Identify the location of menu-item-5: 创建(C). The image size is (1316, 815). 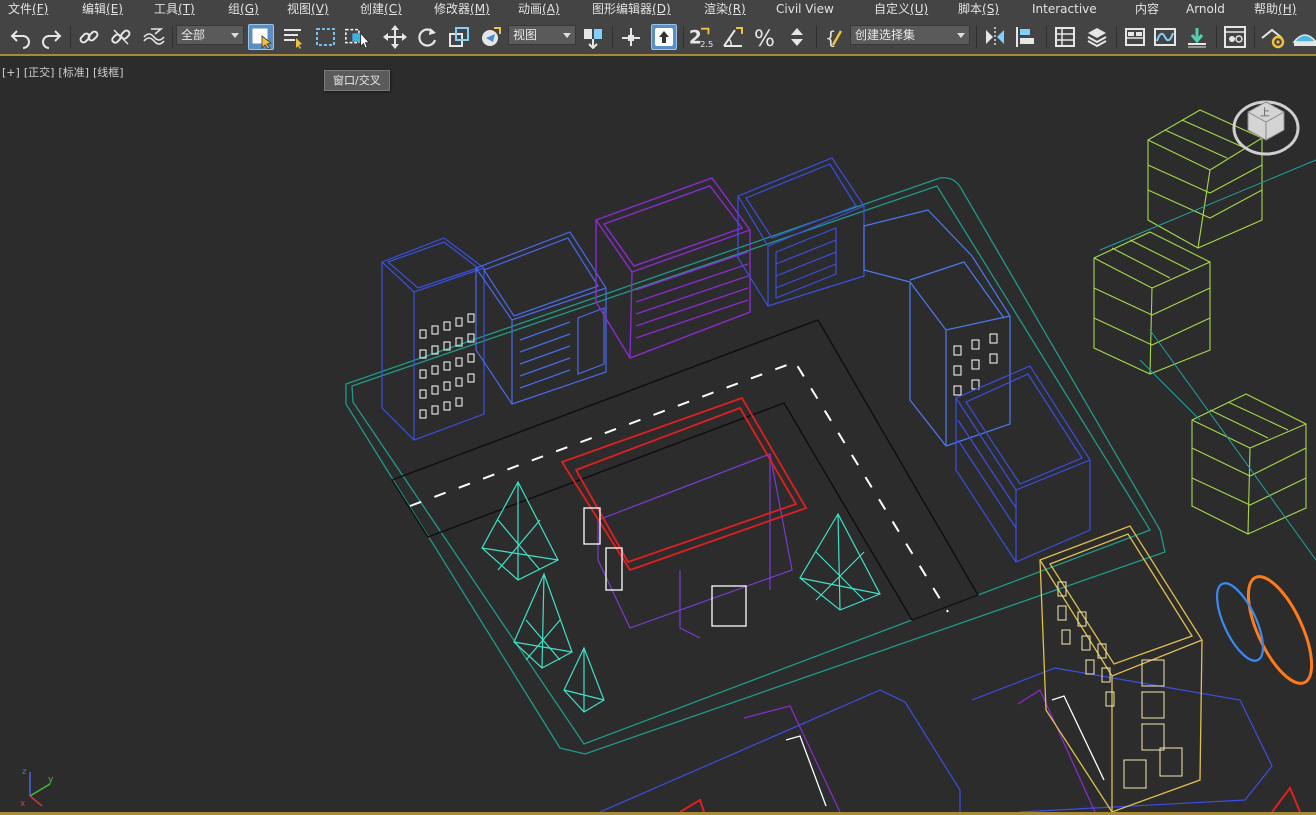
(381, 9).